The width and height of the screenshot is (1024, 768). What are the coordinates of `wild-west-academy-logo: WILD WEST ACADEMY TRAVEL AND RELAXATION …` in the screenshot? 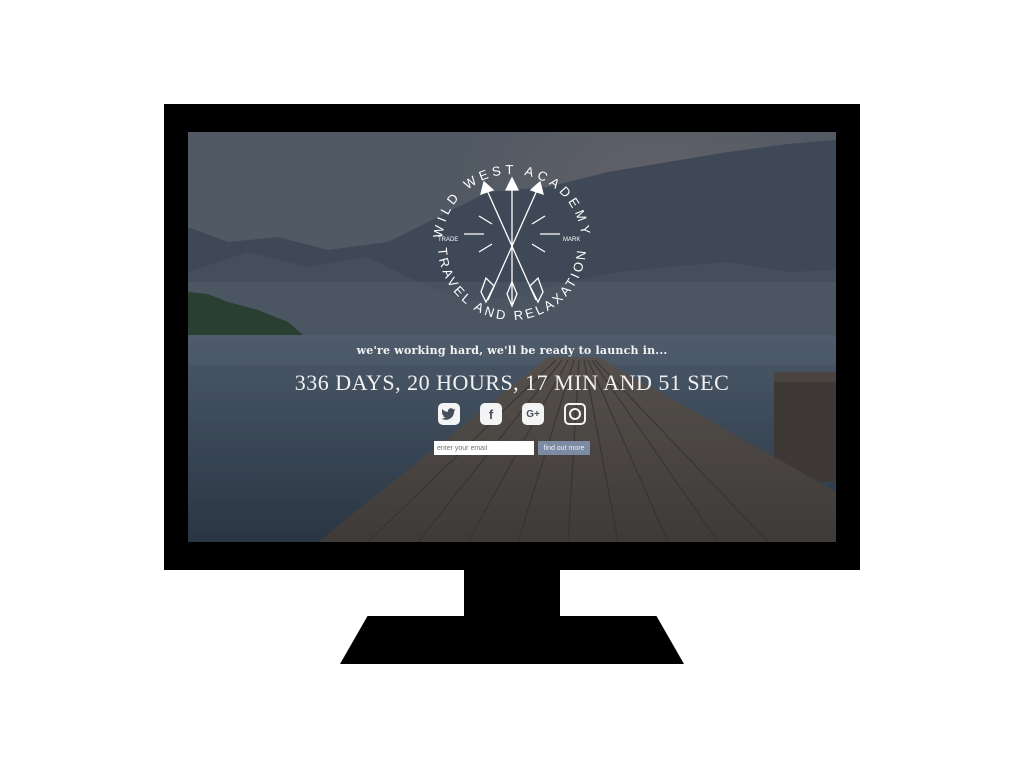 It's located at (510, 242).